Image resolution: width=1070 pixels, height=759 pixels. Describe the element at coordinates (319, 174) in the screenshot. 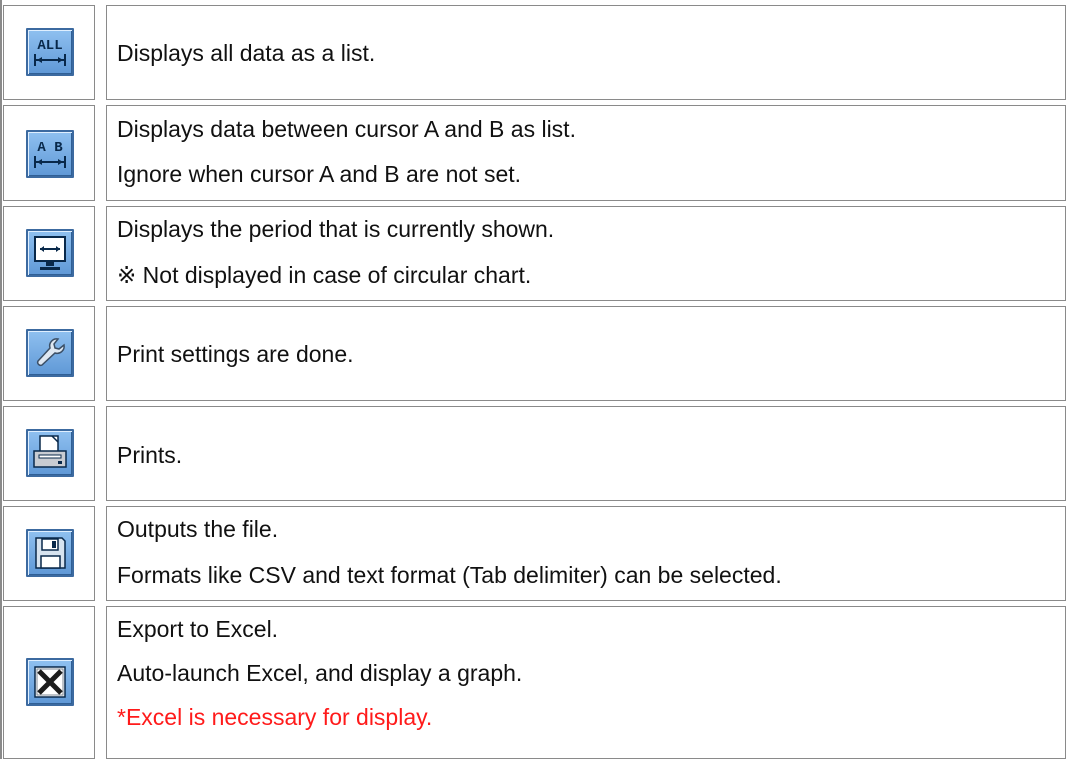

I see `description-line: Ignore when cursor A and B are not set.` at that location.